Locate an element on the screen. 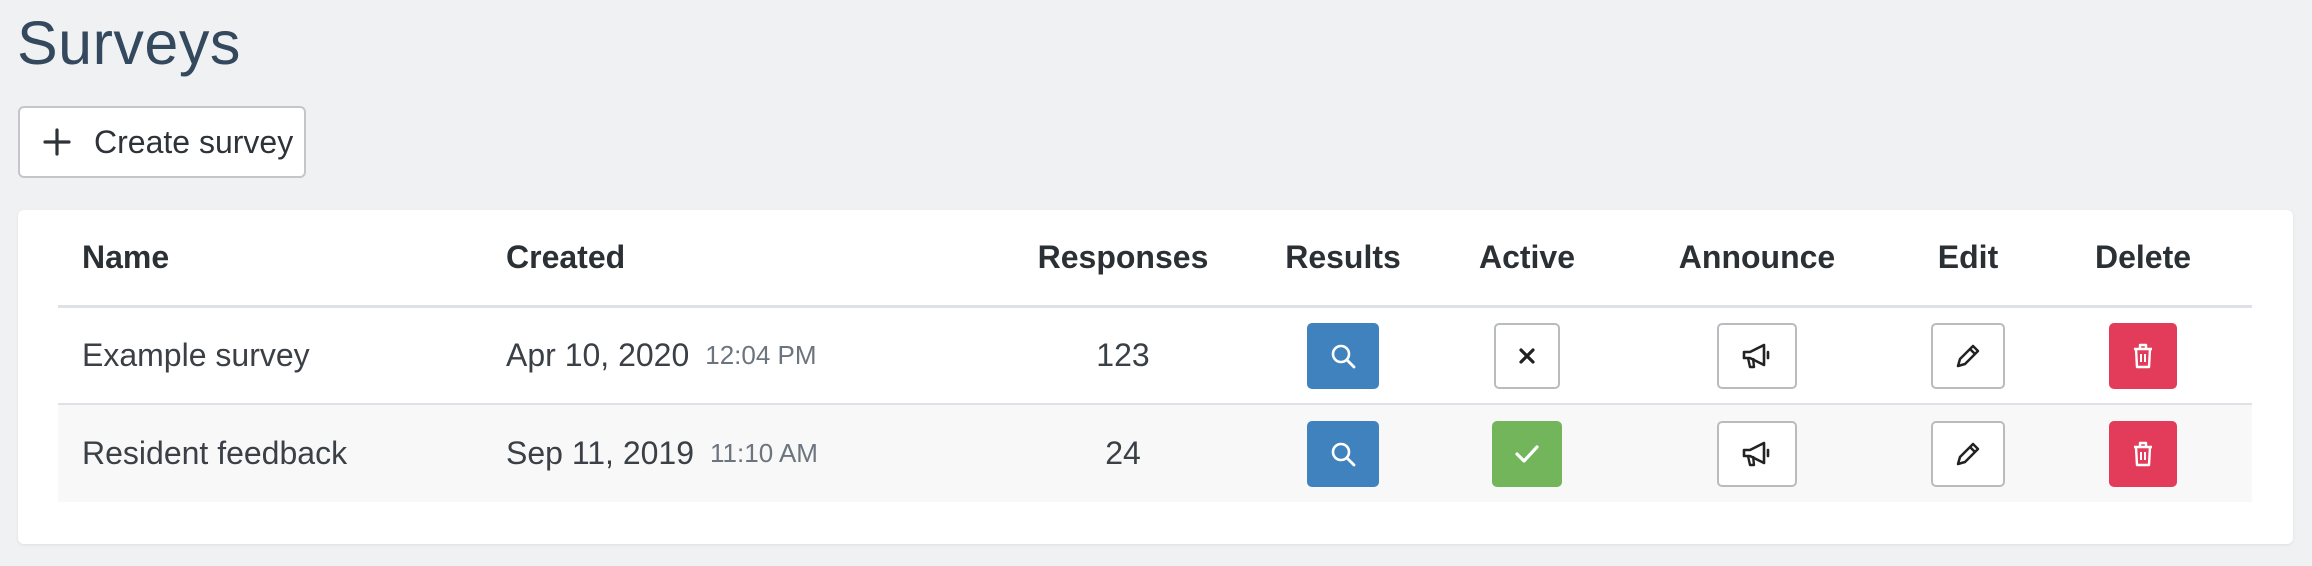  check-icon is located at coordinates (1527, 454).